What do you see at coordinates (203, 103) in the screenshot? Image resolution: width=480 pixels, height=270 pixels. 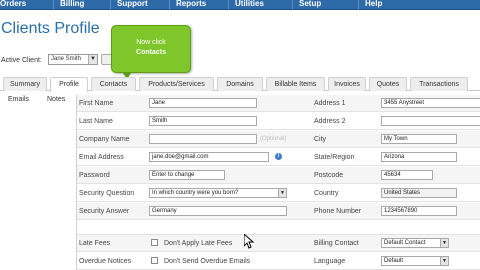 I see `first-name-field: Jane` at bounding box center [203, 103].